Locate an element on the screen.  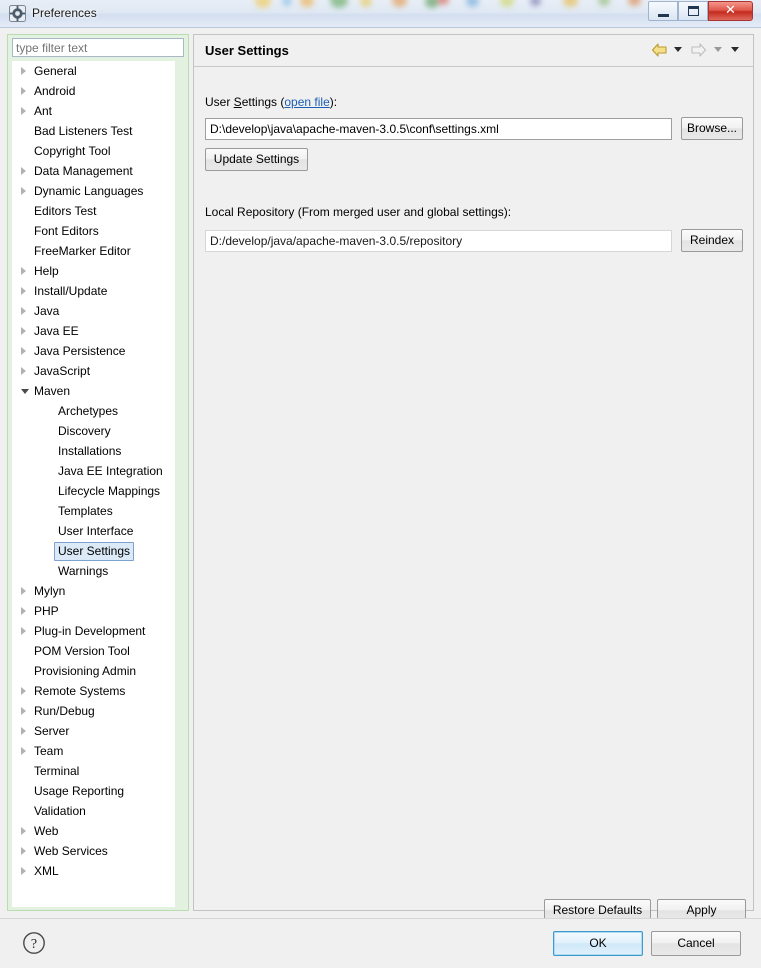
sidebar-item-label: Validation is located at coordinates (60, 811).